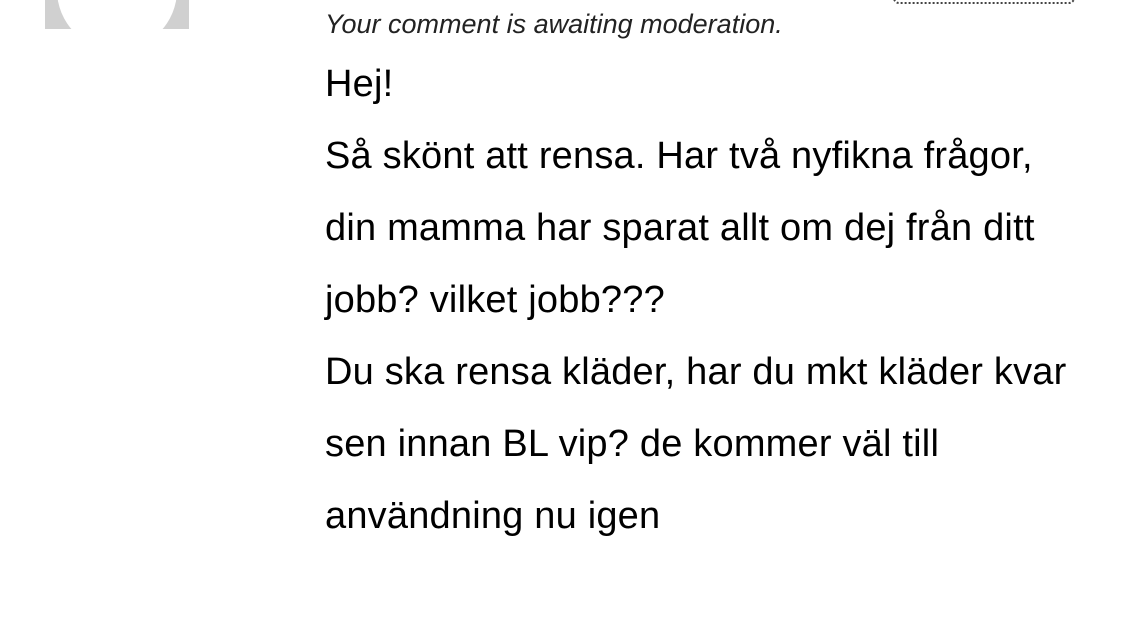  Describe the element at coordinates (984, 2) in the screenshot. I see `reply-button` at that location.